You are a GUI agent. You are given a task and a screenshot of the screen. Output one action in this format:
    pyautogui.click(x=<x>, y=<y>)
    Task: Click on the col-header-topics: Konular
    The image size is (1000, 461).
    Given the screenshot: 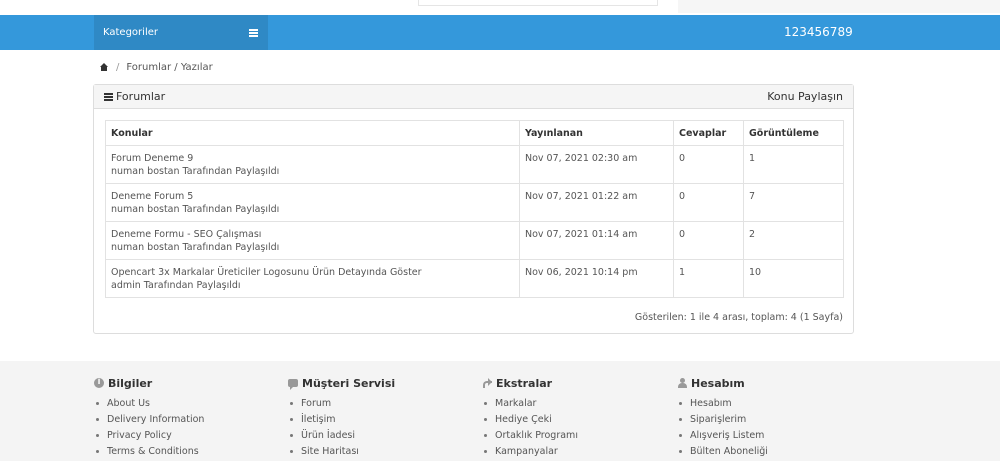 What is the action you would take?
    pyautogui.click(x=312, y=133)
    